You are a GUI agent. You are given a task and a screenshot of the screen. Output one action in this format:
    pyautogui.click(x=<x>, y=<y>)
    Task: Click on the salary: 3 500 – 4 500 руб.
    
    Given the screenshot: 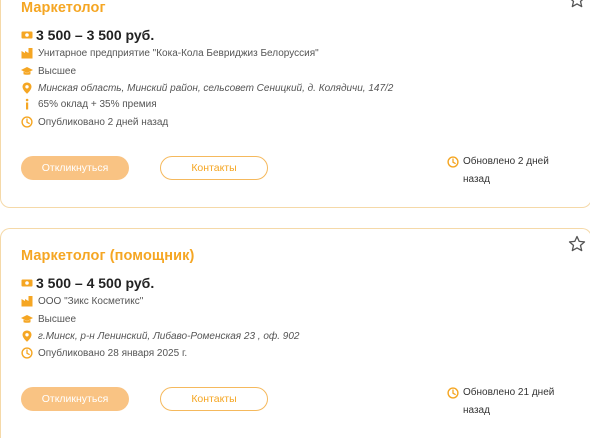 What is the action you would take?
    pyautogui.click(x=95, y=283)
    